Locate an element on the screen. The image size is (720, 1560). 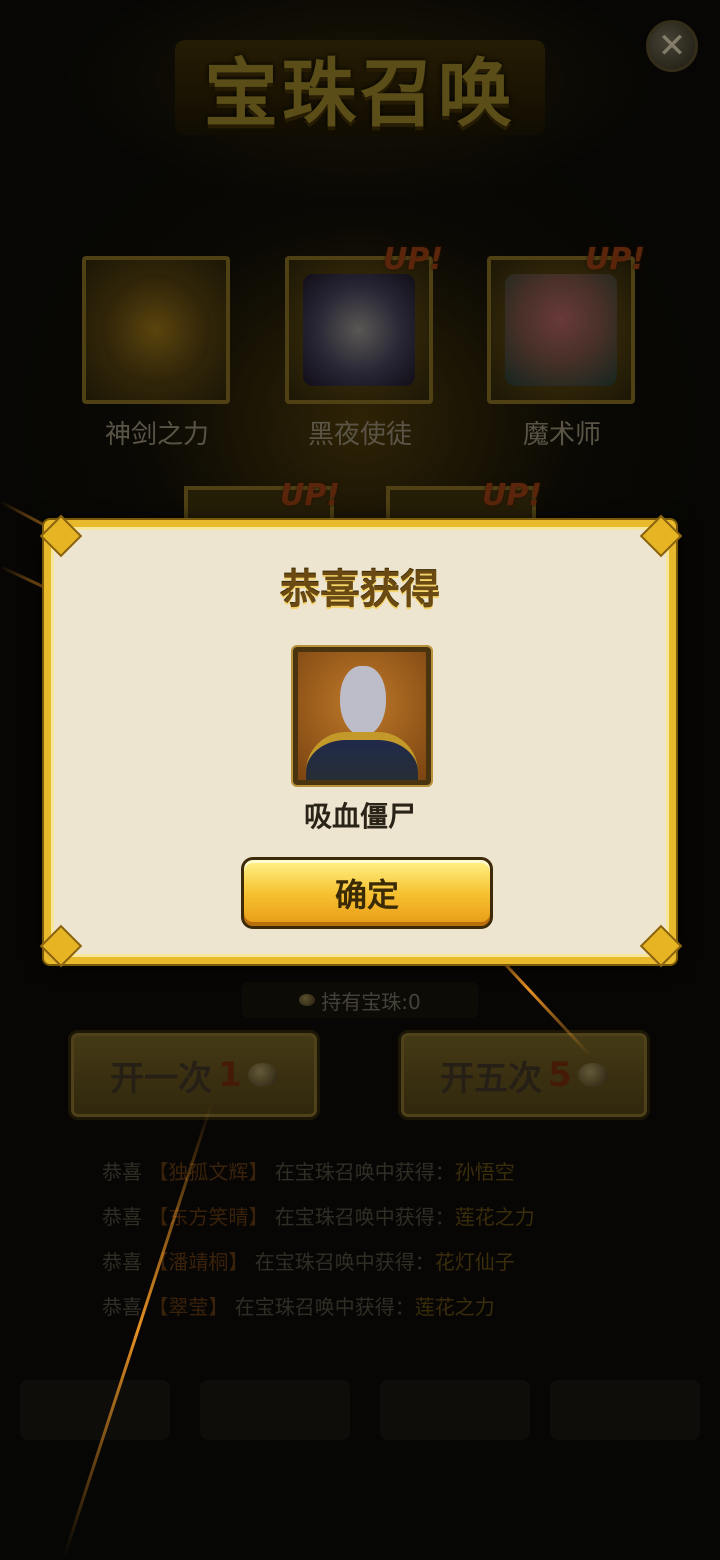
vampire-body-icon is located at coordinates (362, 756).